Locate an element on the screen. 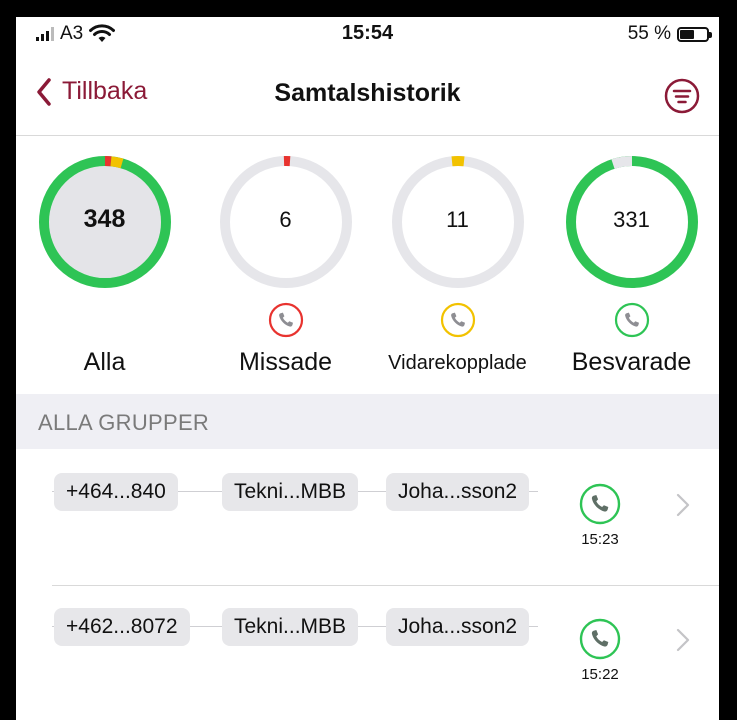  stat-answered: 331 Besvarade is located at coordinates (631, 263).